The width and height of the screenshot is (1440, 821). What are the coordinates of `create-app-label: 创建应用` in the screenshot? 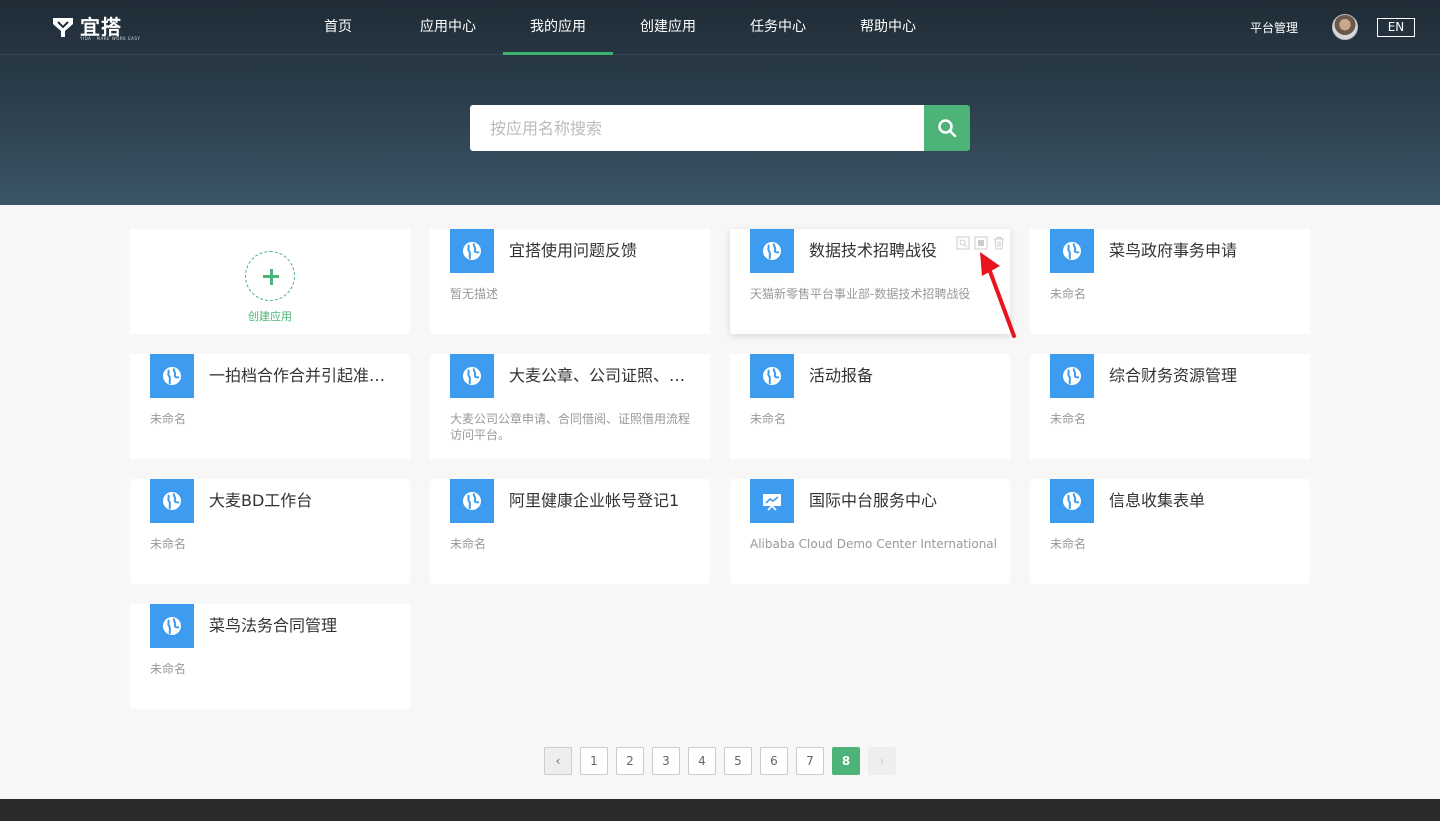 It's located at (270, 316).